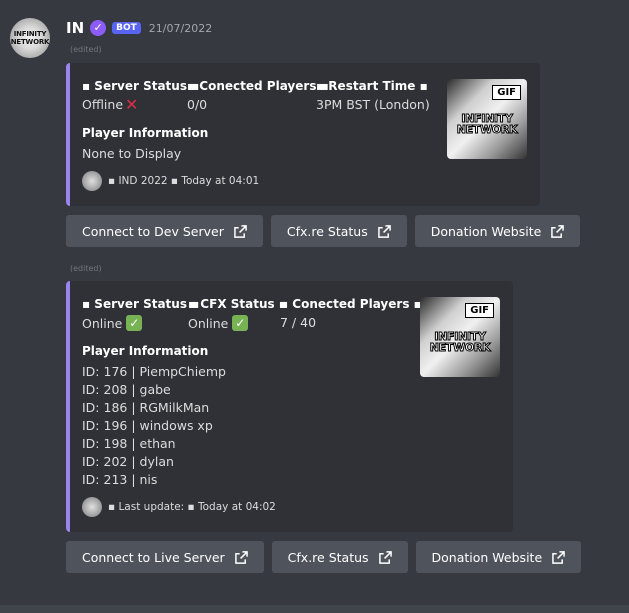 This screenshot has height=613, width=629. Describe the element at coordinates (180, 28) in the screenshot. I see `message-timestamp: 21/07/2022` at that location.